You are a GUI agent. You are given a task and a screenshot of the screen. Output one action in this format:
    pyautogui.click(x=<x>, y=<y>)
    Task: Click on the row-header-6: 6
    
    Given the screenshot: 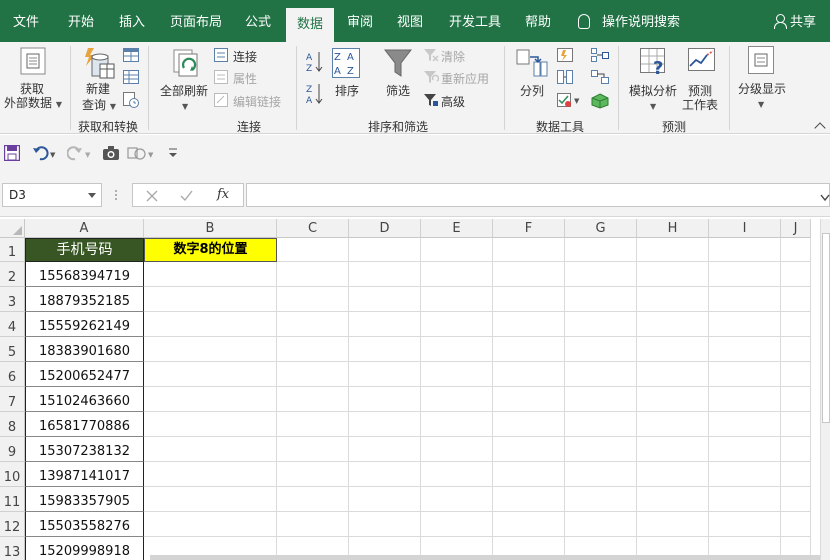 What is the action you would take?
    pyautogui.click(x=12, y=374)
    